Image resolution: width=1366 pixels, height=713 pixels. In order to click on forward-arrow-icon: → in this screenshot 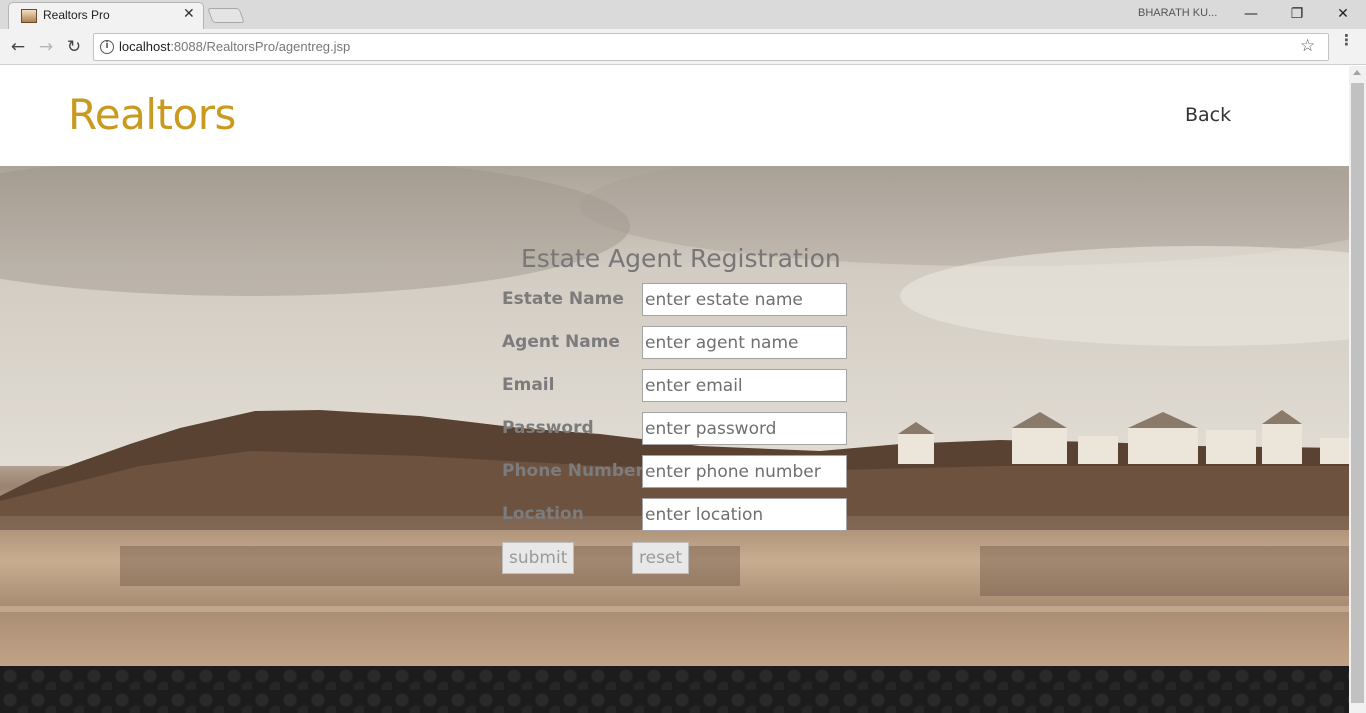, I will do `click(46, 47)`.